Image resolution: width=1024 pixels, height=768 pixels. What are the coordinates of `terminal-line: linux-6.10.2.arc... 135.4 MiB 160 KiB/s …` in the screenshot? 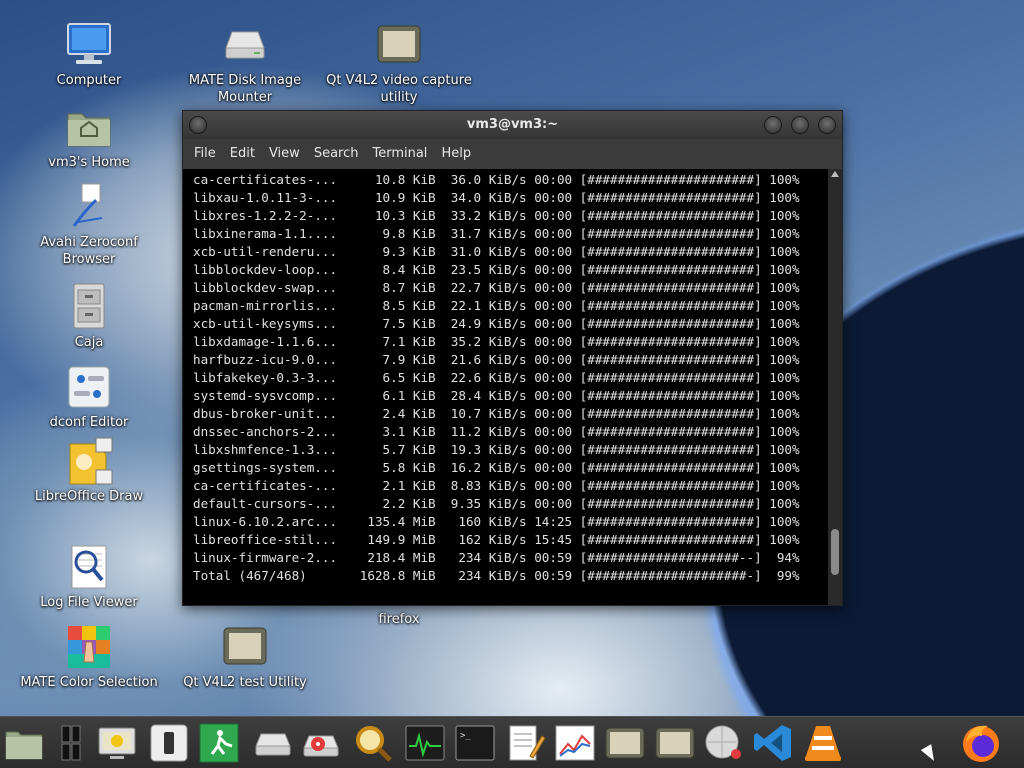 It's located at (496, 521).